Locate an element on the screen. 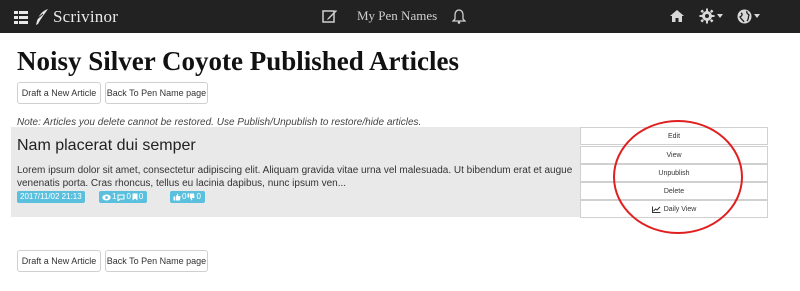  line-chart-icon is located at coordinates (656, 209).